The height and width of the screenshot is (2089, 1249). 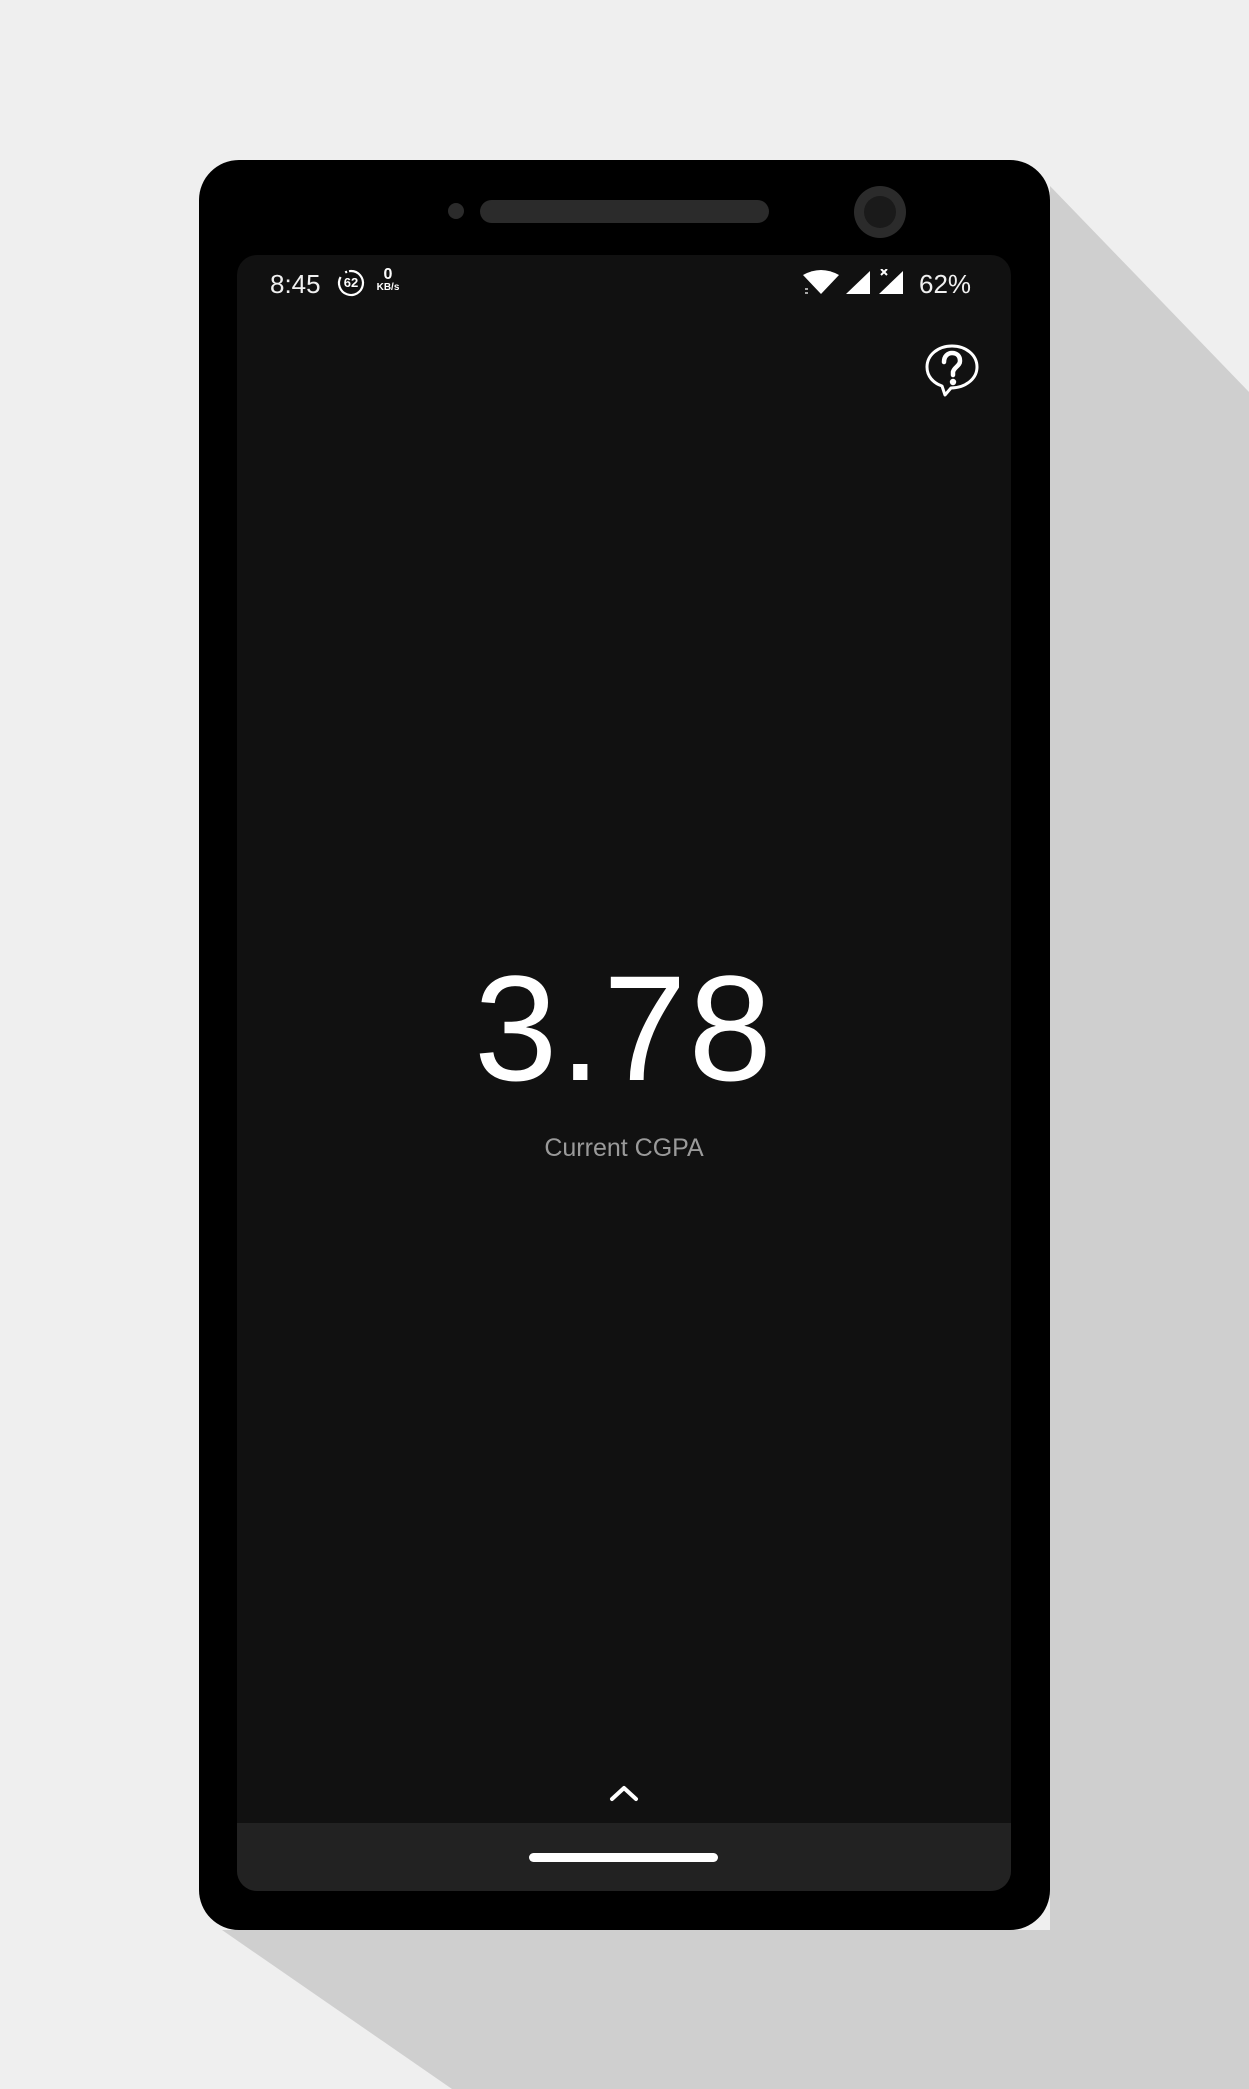 What do you see at coordinates (624, 1028) in the screenshot?
I see `cgpa-value: 3.78` at bounding box center [624, 1028].